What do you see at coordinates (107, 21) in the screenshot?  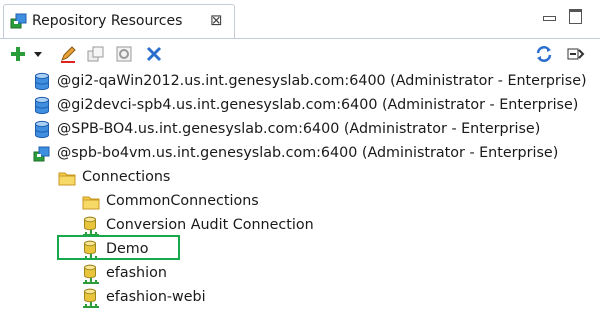 I see `tab-title: Repository Resources` at bounding box center [107, 21].